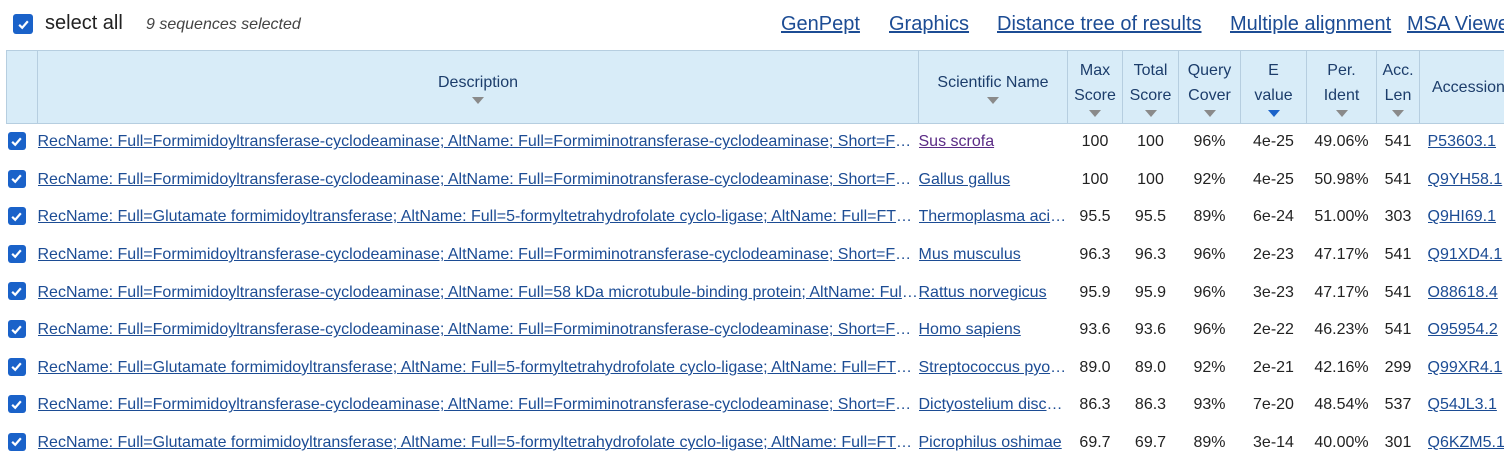  What do you see at coordinates (1455, 24) in the screenshot?
I see `msa-viewer-link: MSA Viewer` at bounding box center [1455, 24].